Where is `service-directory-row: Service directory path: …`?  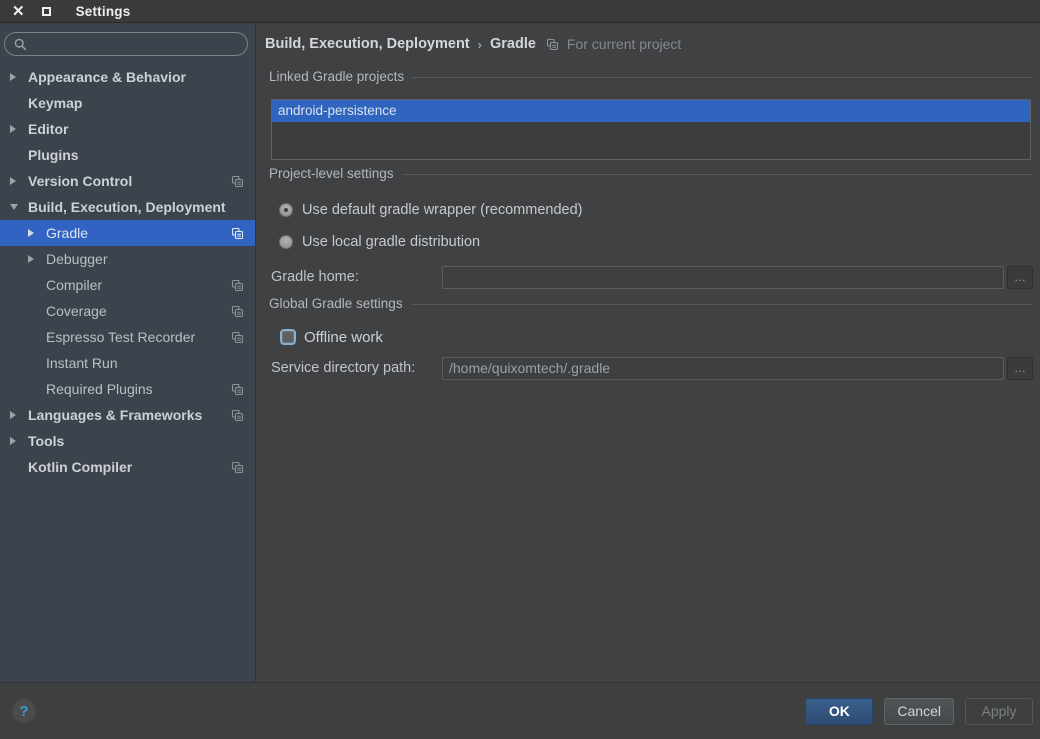
service-directory-row: Service directory path: … is located at coordinates (648, 368).